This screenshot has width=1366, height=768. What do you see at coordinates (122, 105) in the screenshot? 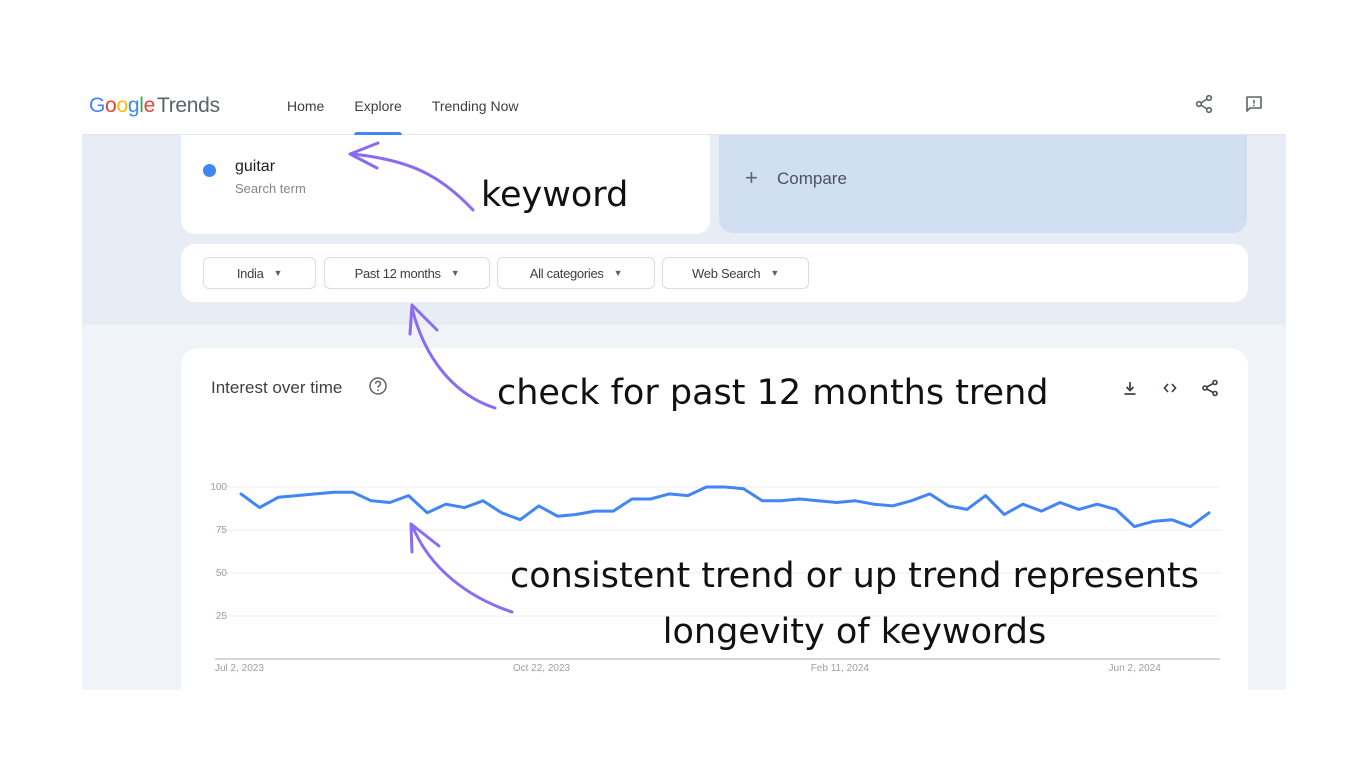
I see `logo-google: Google` at bounding box center [122, 105].